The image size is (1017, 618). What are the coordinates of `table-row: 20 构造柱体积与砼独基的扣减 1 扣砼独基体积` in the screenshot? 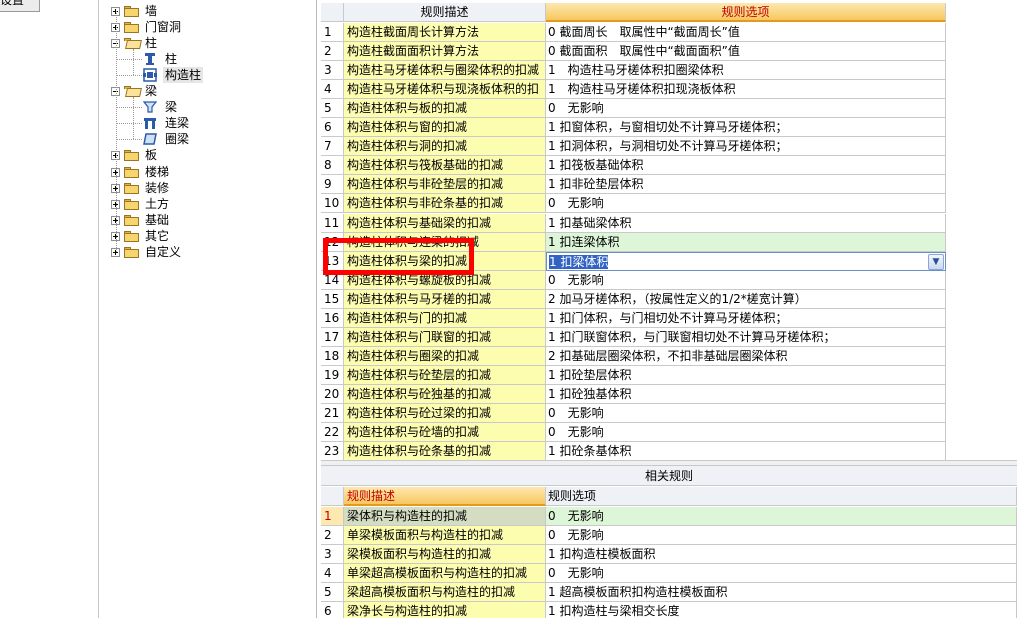 It's located at (669, 394).